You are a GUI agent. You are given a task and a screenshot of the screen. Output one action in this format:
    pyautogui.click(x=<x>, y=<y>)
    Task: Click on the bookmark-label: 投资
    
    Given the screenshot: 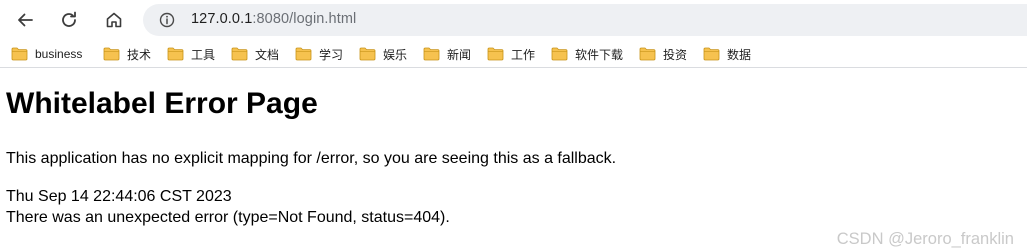 What is the action you would take?
    pyautogui.click(x=675, y=54)
    